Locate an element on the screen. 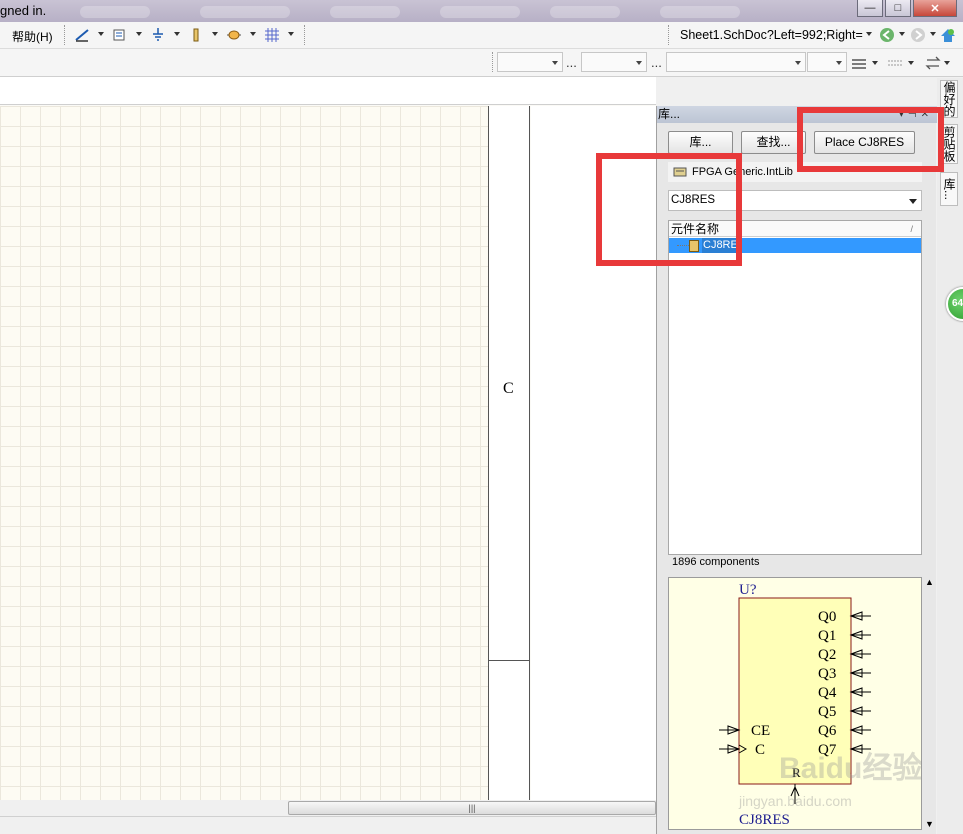  align-icon is located at coordinates (859, 64).